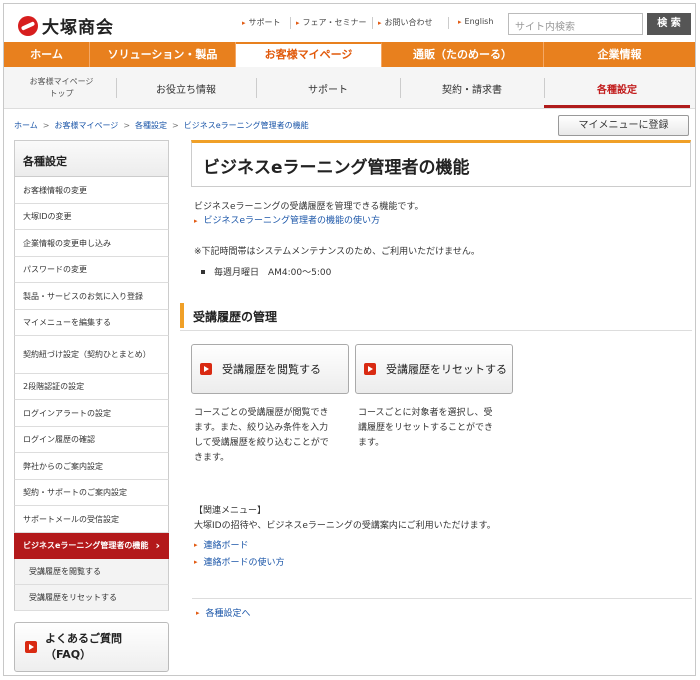  I want to click on sidebar-item: サポートメールの受信設定, so click(91, 519).